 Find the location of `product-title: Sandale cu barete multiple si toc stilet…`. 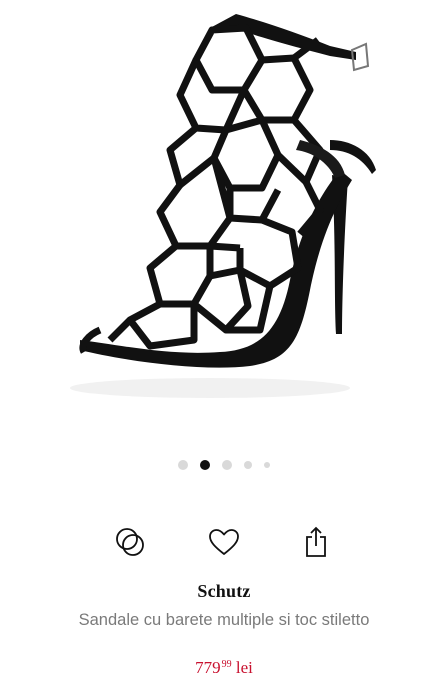

product-title: Sandale cu barete multiple si toc stilet… is located at coordinates (224, 620).